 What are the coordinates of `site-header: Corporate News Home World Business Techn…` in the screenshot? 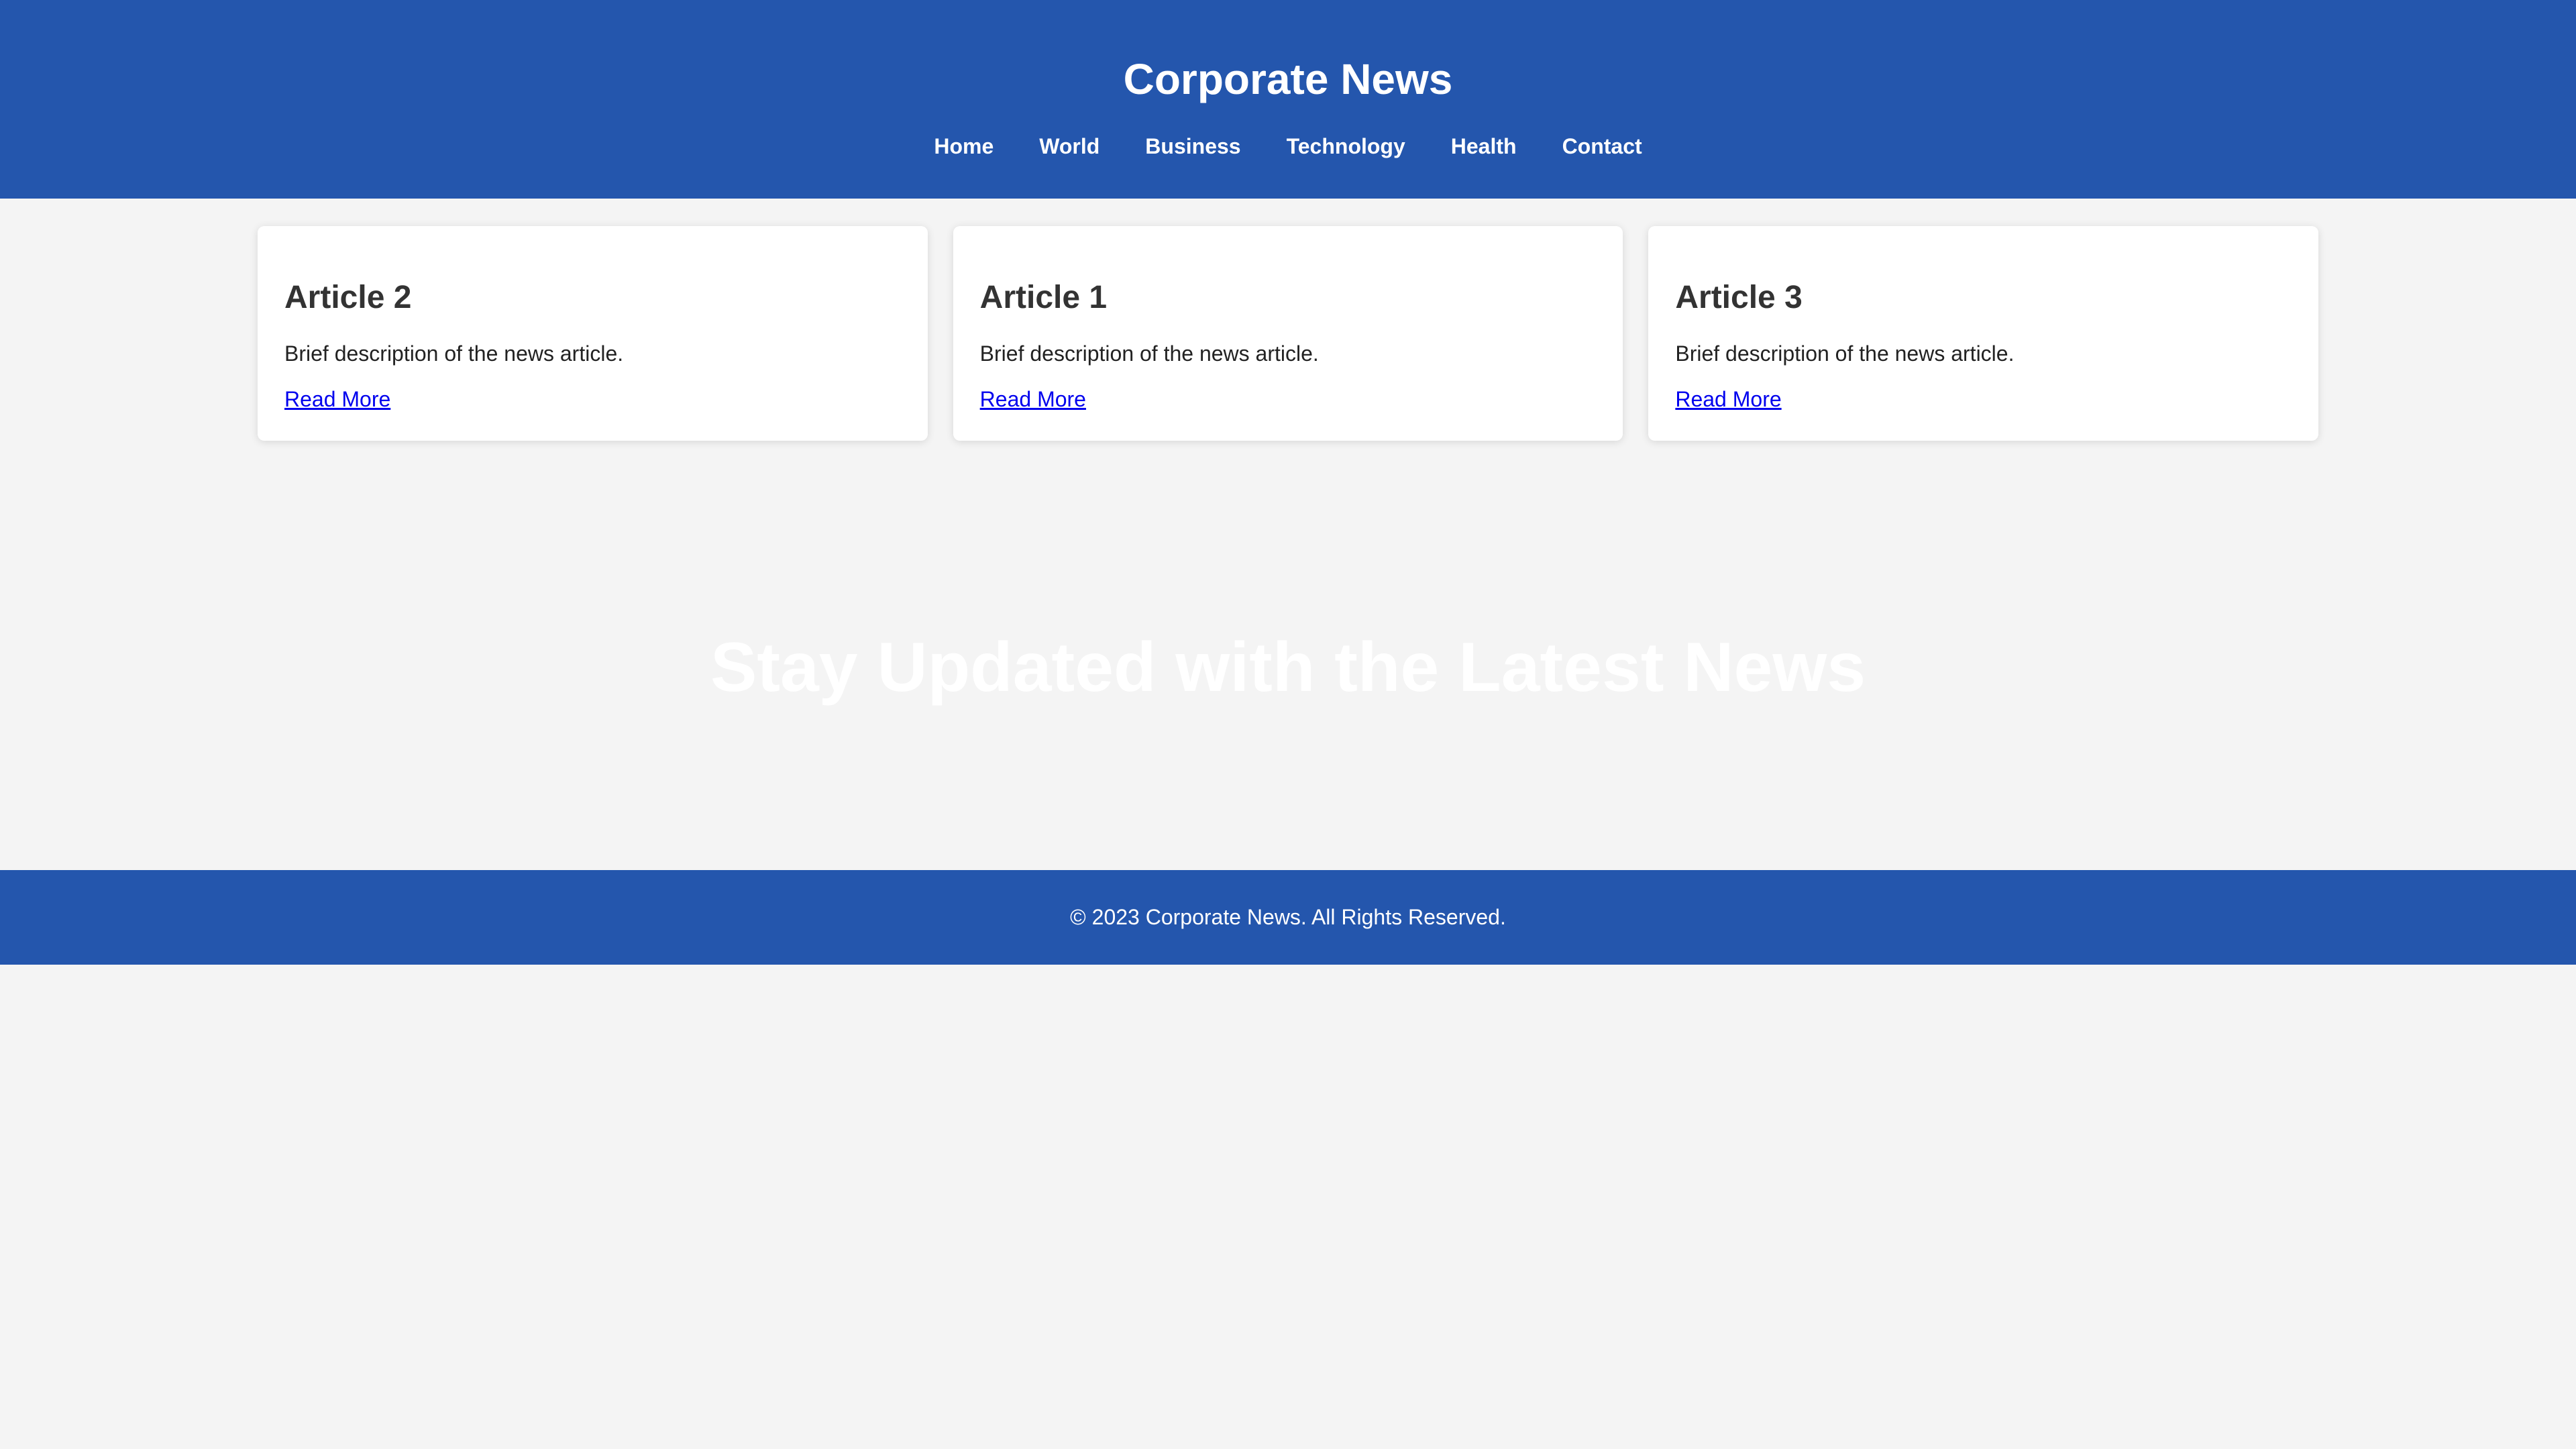 It's located at (1288, 99).